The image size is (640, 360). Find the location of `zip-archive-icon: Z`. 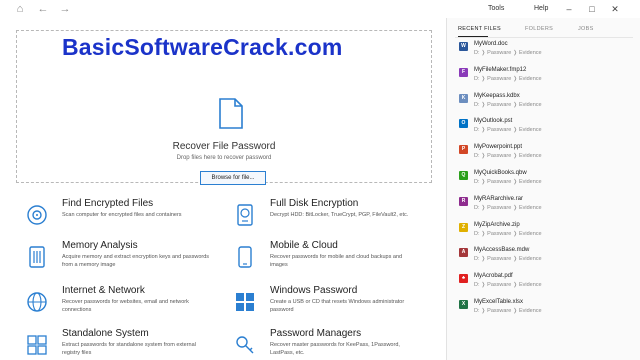

zip-archive-icon: Z is located at coordinates (463, 227).